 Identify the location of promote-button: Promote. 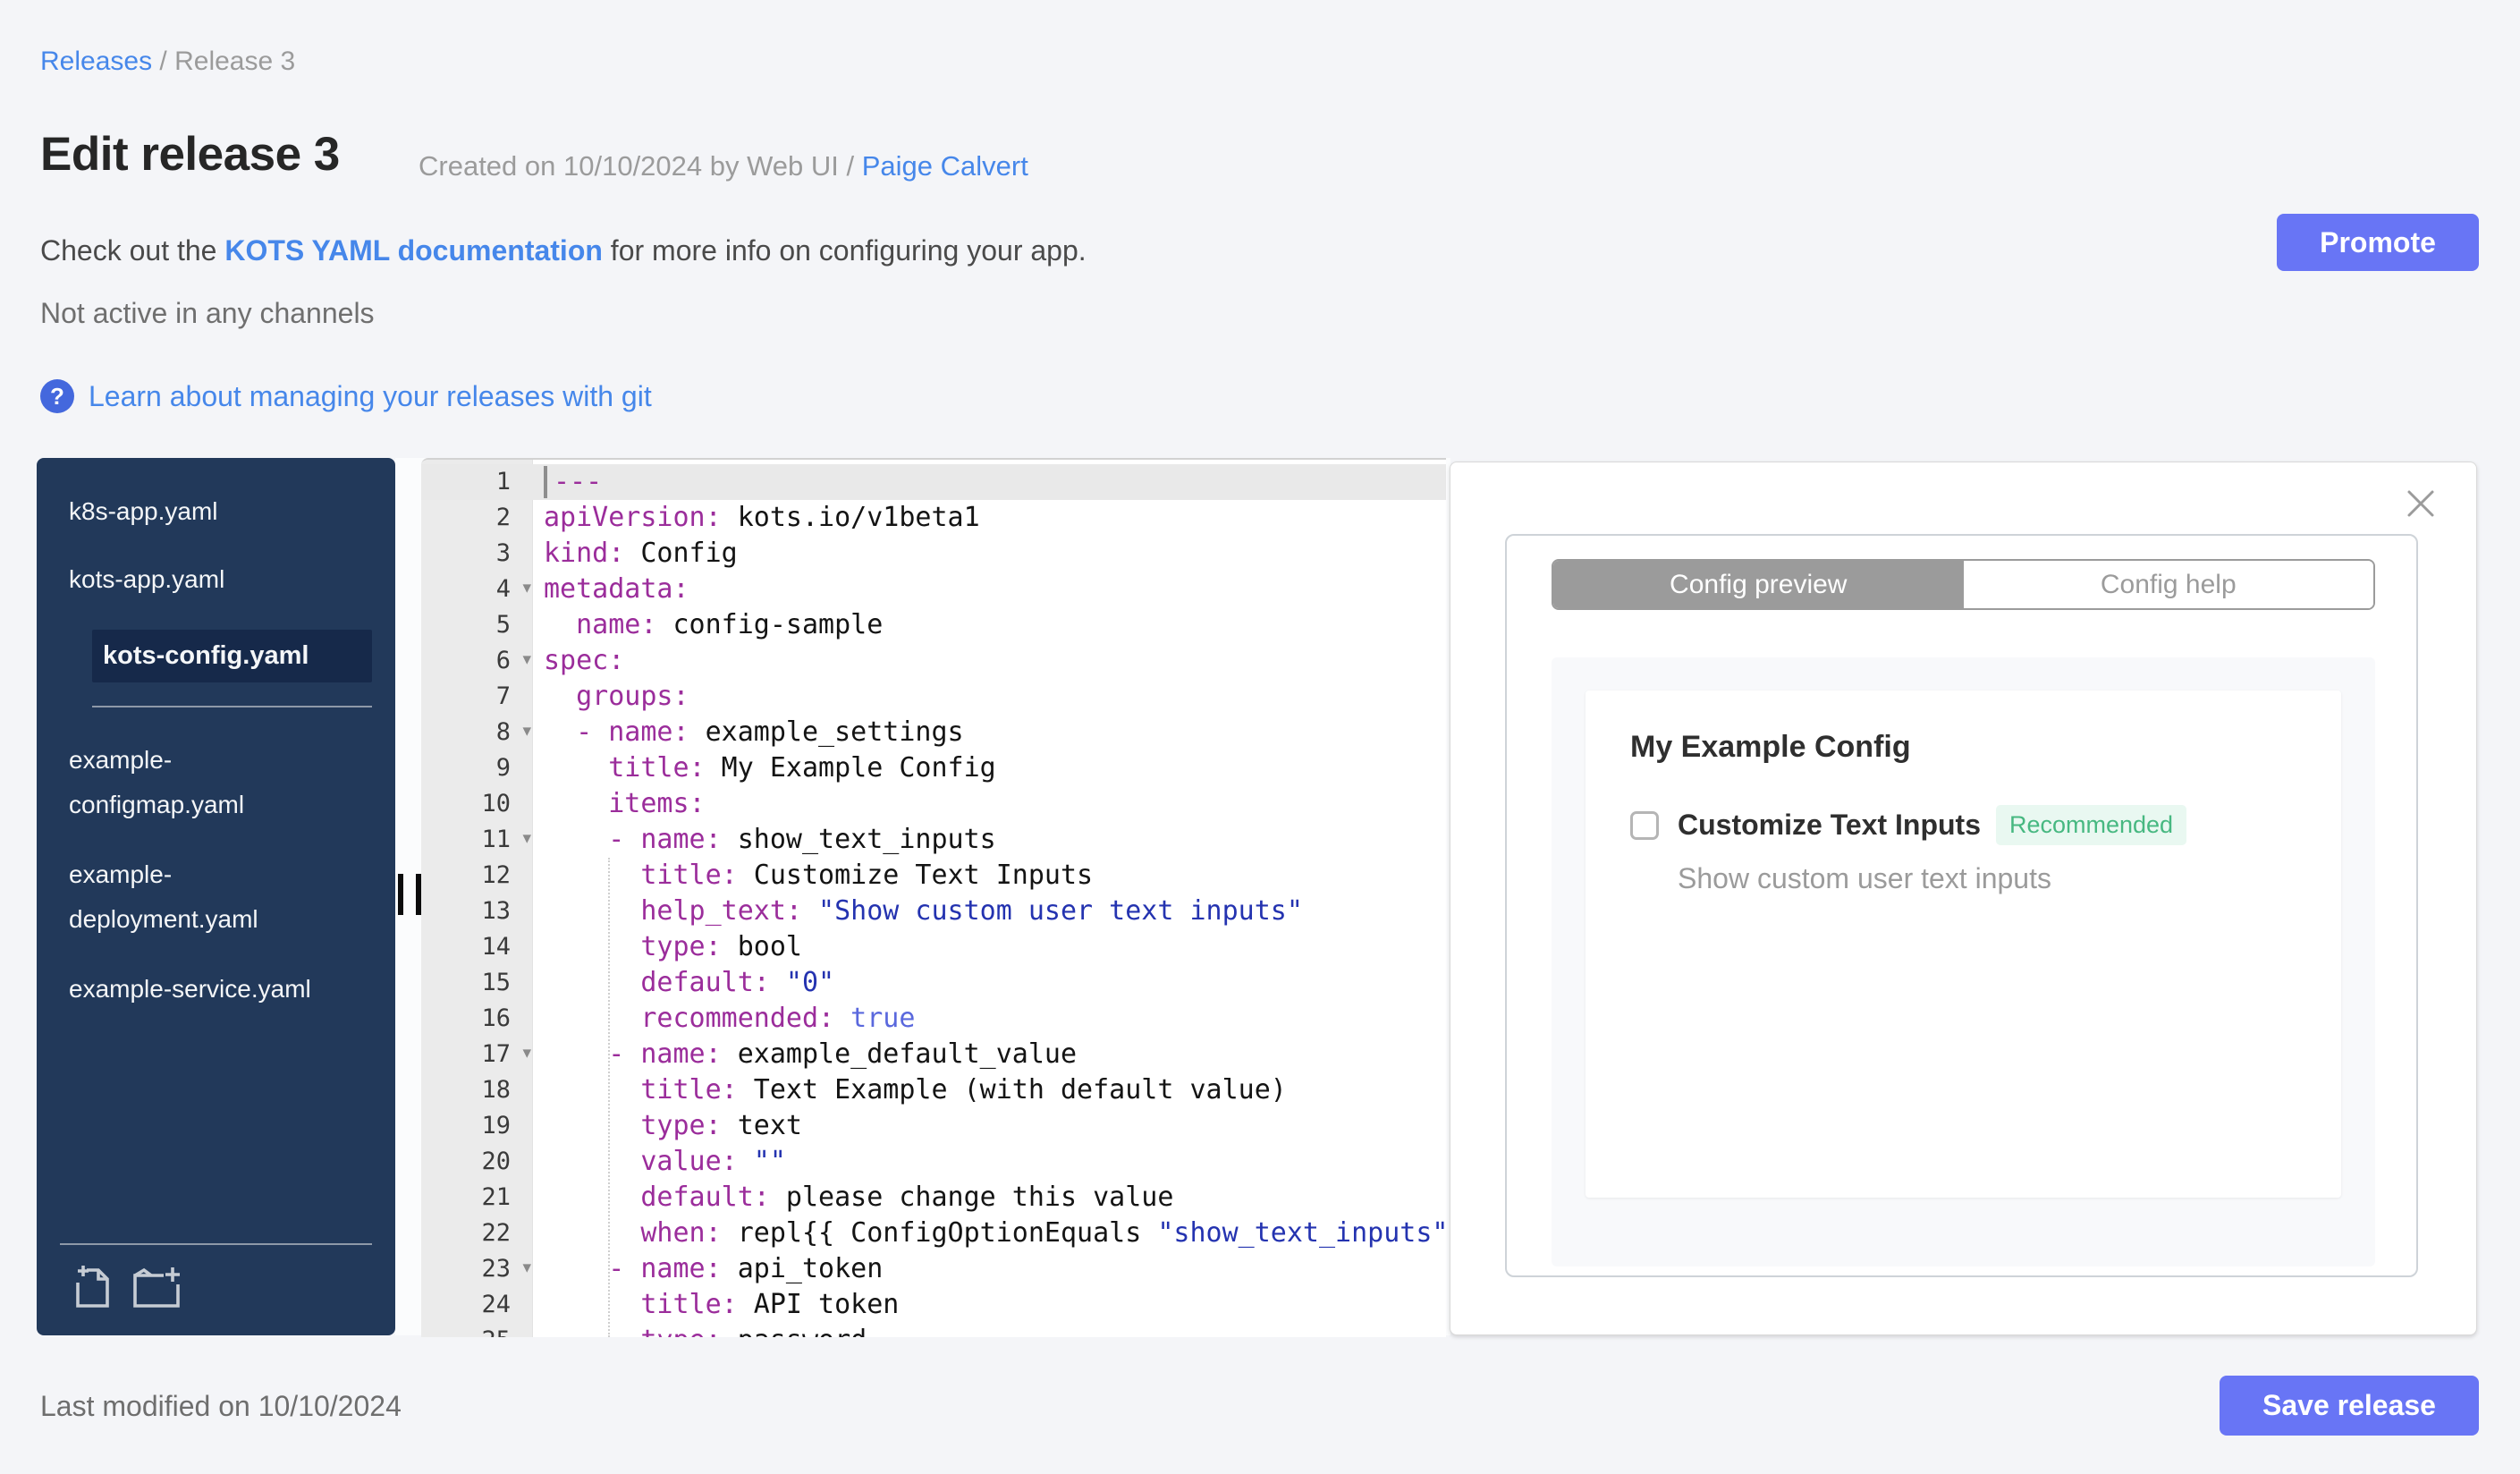
(2378, 242).